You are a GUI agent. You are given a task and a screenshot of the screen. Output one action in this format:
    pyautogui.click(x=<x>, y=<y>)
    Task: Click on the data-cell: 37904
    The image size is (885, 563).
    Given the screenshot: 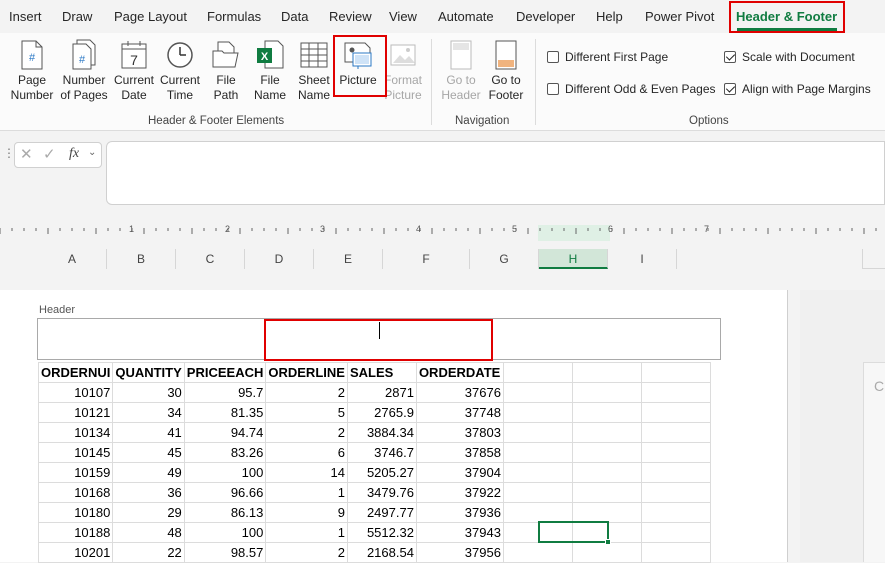 What is the action you would take?
    pyautogui.click(x=459, y=472)
    